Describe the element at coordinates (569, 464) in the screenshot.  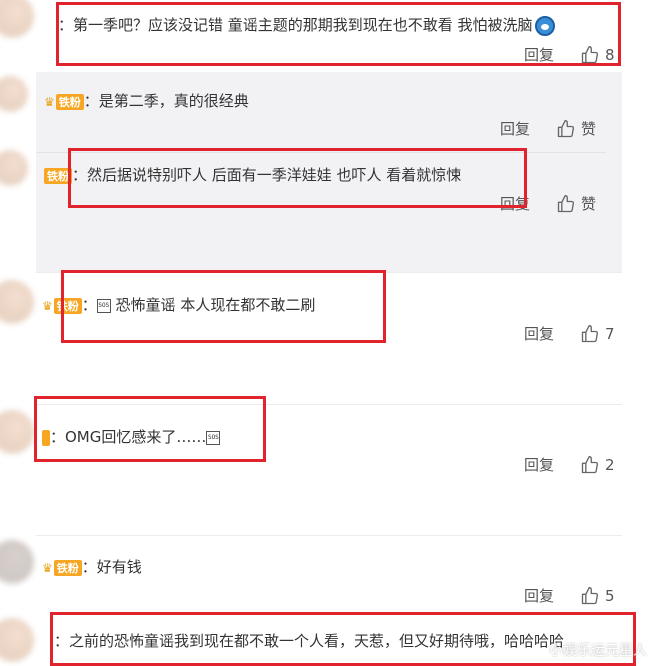
I see `comment-actions: 回复 2` at that location.